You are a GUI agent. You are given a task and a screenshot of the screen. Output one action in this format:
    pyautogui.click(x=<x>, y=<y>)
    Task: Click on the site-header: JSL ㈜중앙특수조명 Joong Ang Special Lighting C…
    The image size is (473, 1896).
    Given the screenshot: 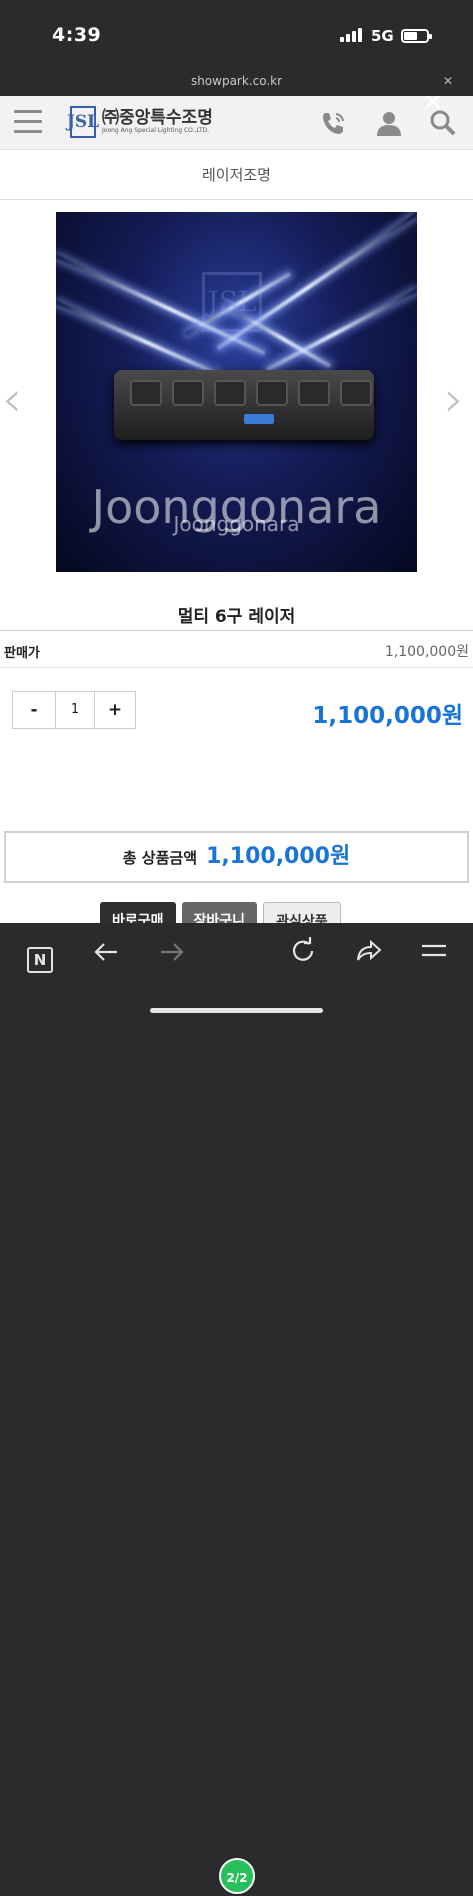 What is the action you would take?
    pyautogui.click(x=236, y=123)
    